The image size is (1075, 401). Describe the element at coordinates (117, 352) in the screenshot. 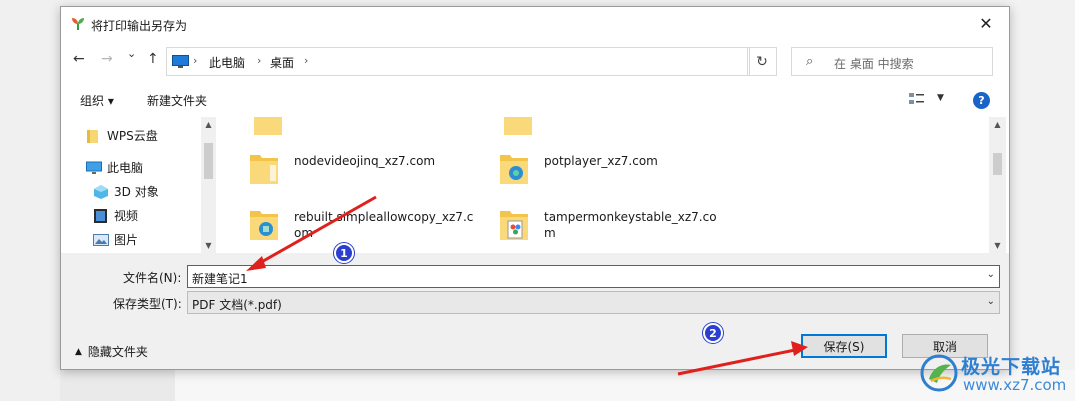

I see `hide-folders-label: 隐藏文件夹` at that location.